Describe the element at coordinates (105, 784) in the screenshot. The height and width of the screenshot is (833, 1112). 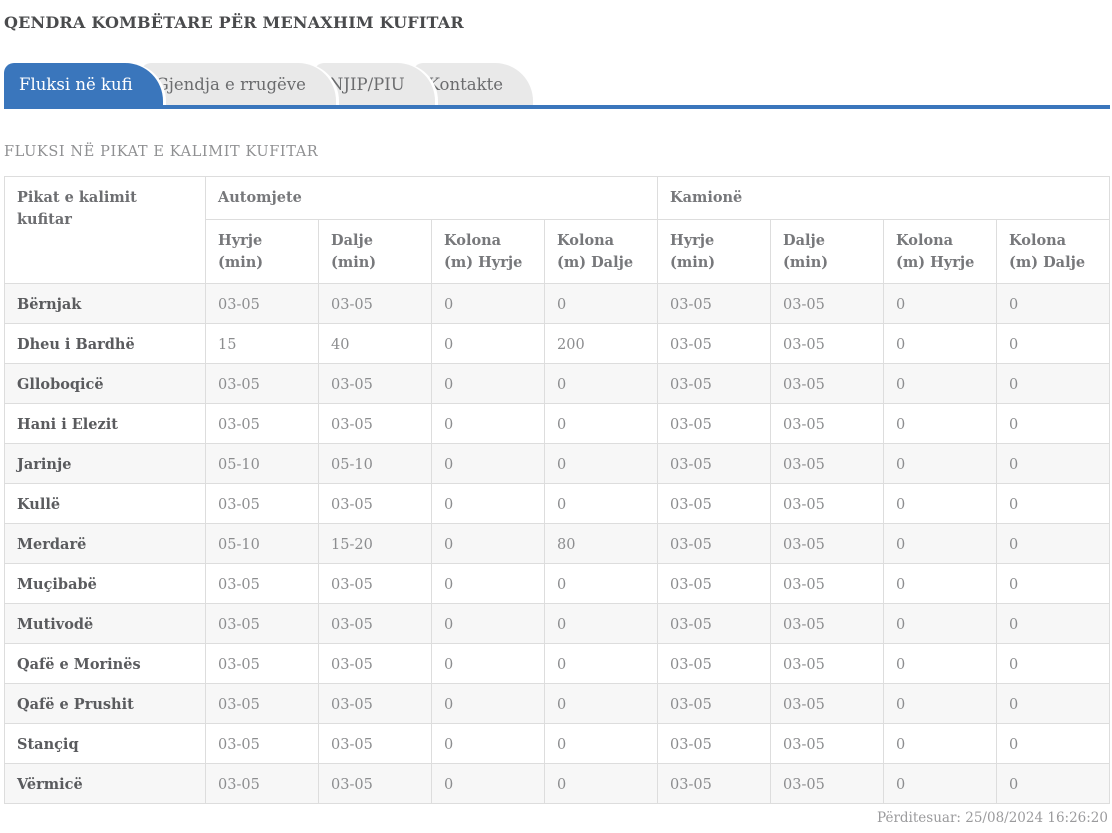
I see `crossing-point-name: Vërmicë` at that location.